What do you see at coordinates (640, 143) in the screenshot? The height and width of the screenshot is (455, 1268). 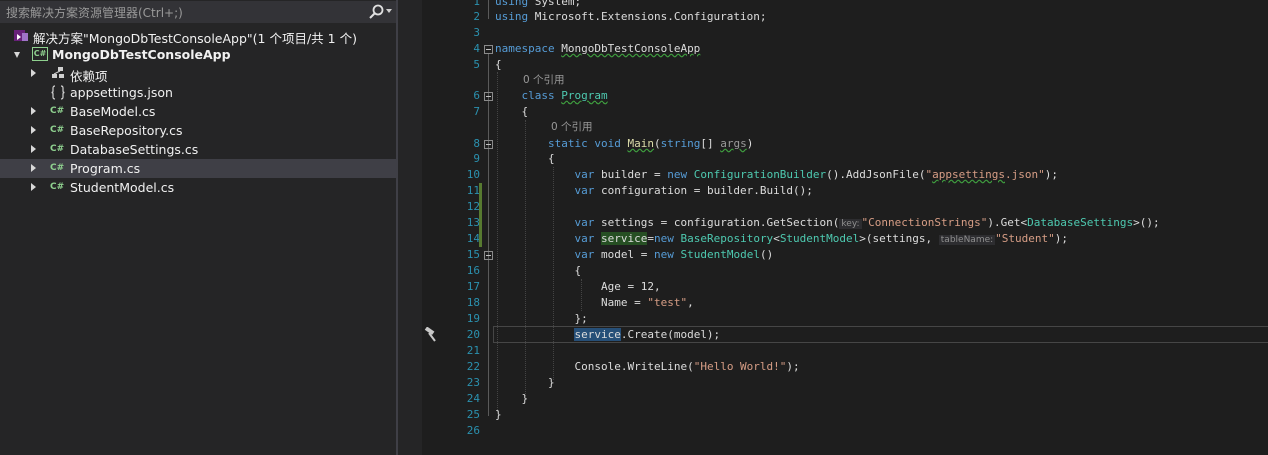 I see `method-name: Main` at bounding box center [640, 143].